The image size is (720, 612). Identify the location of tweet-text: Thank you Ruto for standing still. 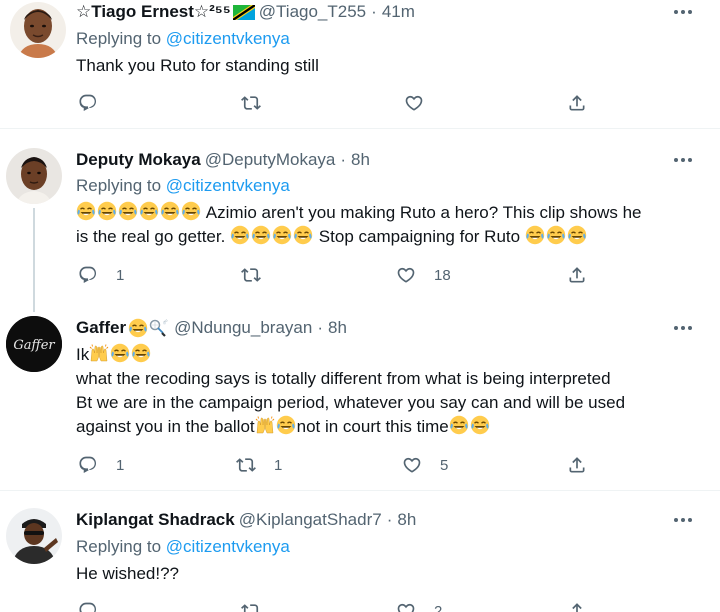
(197, 65).